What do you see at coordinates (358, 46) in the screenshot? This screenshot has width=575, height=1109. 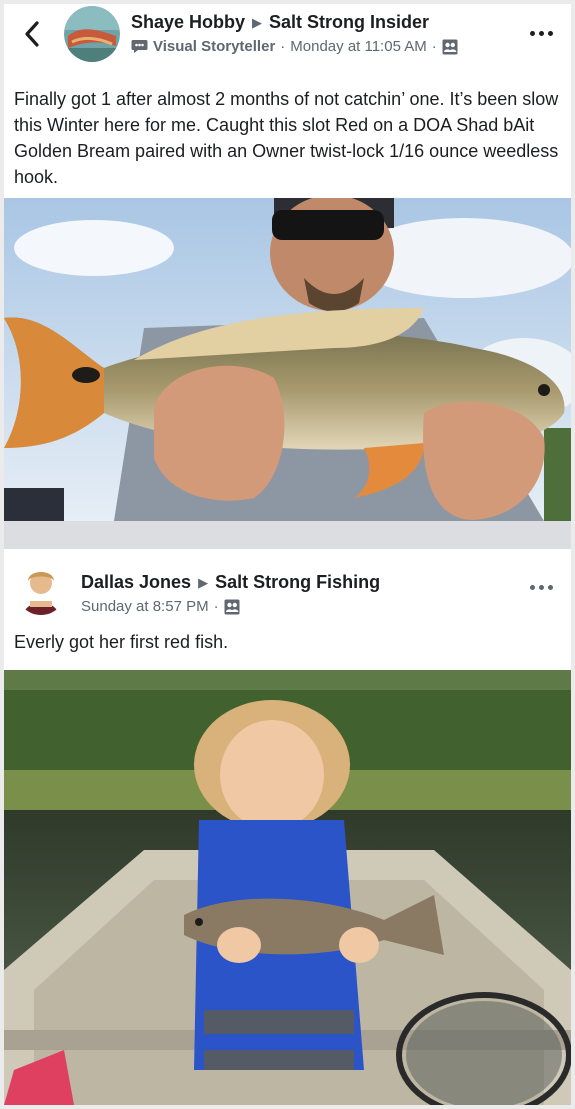 I see `post-timestamp: Monday at 11:05 AM` at bounding box center [358, 46].